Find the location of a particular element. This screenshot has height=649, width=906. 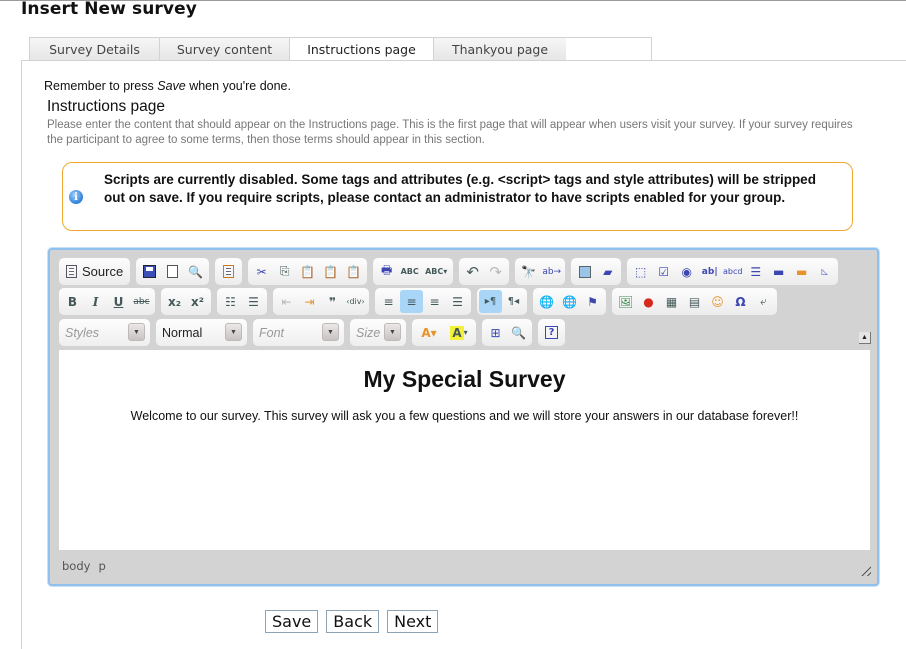

page-break-button: ⤶ is located at coordinates (763, 301).